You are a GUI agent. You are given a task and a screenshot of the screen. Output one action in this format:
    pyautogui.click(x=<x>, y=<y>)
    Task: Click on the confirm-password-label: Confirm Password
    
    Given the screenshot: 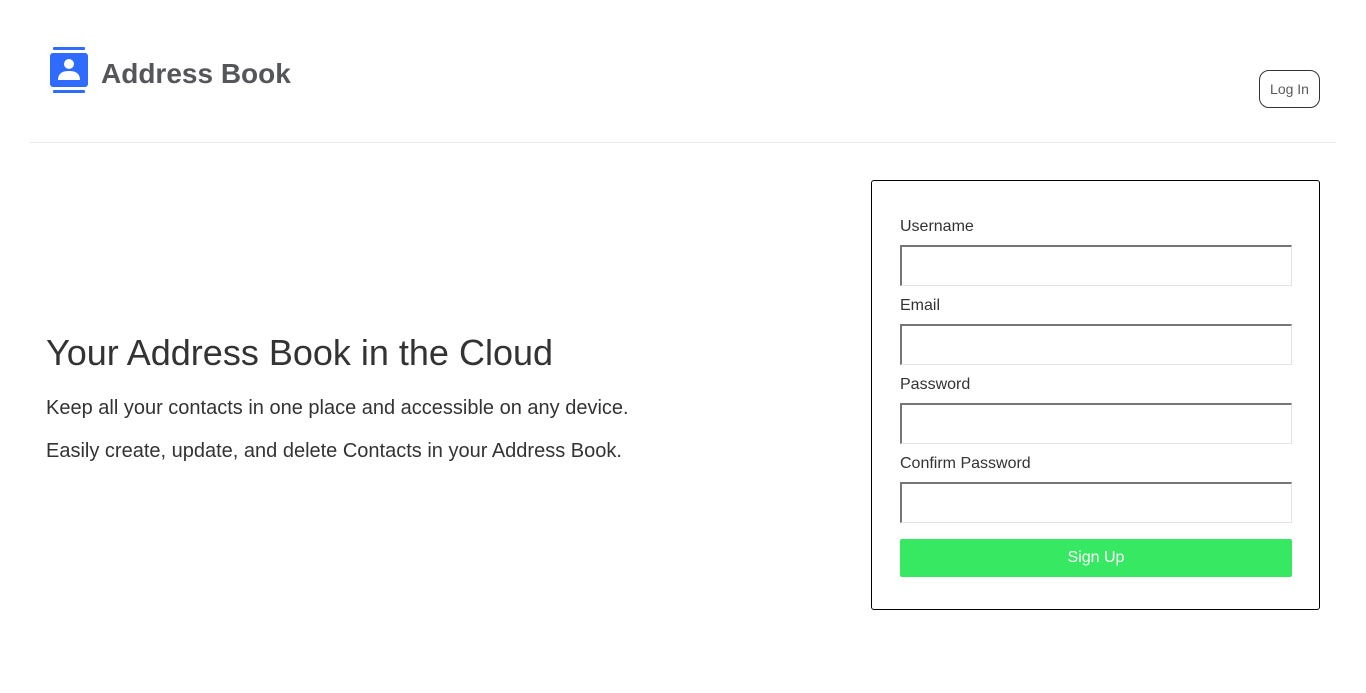 What is the action you would take?
    pyautogui.click(x=965, y=463)
    